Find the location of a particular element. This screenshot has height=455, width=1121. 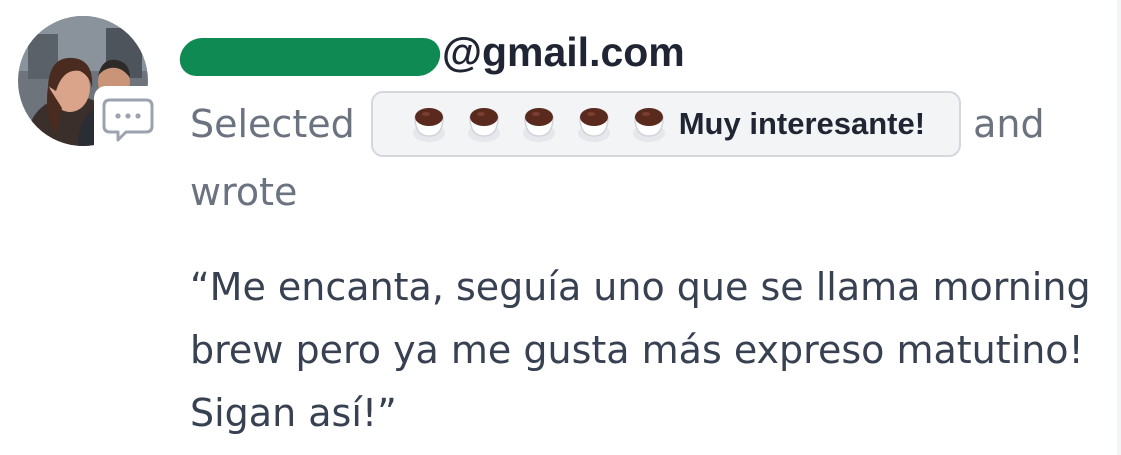

commenter-email: @gmail.com is located at coordinates (431, 52).